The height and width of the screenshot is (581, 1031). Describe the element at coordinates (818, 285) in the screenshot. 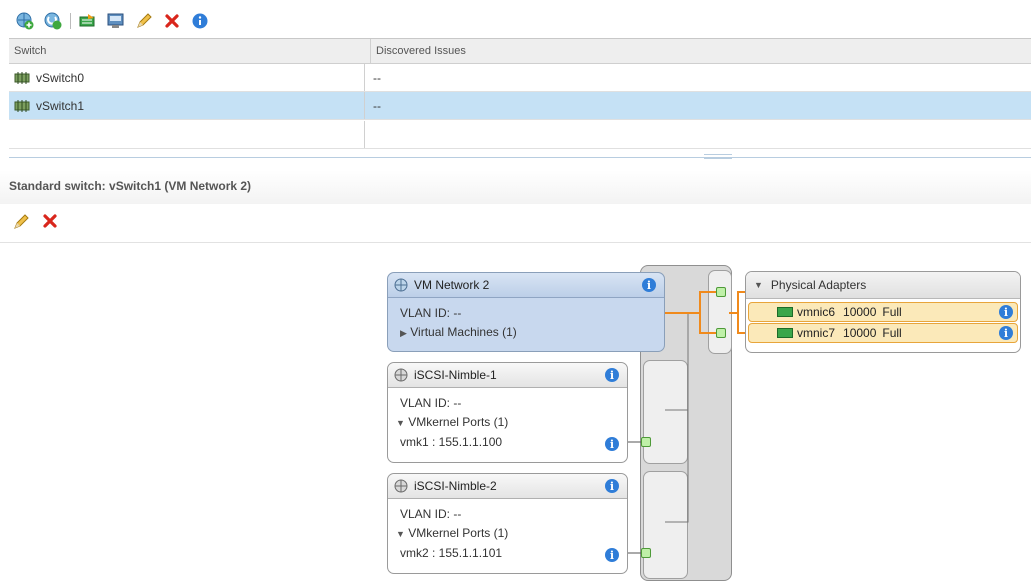

I see `physical-adapters-title: Physical Adapters` at that location.